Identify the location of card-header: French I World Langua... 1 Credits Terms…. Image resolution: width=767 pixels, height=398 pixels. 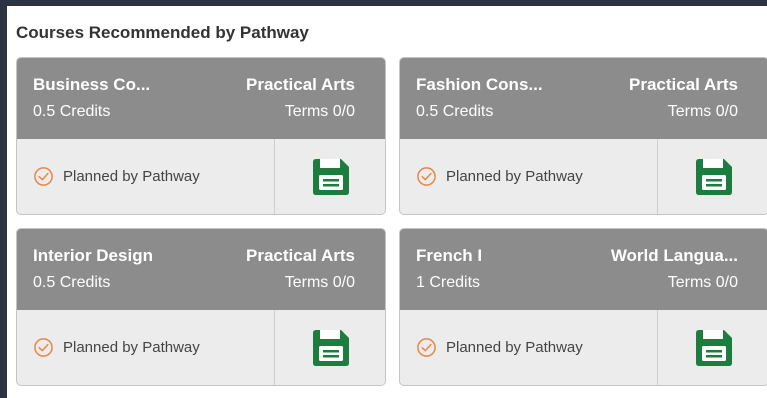
(583, 269).